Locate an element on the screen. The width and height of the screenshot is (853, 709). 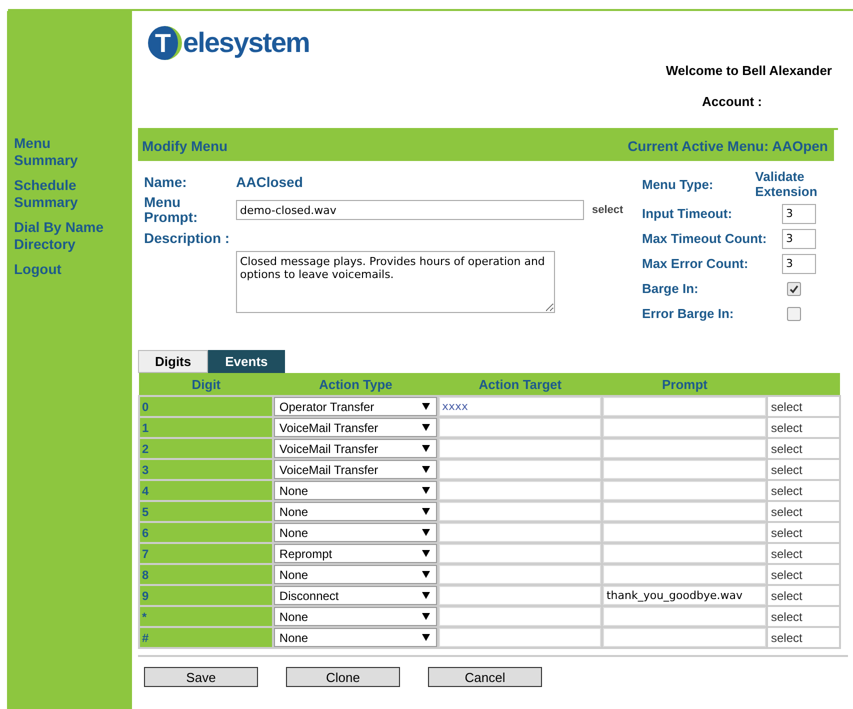
action-dropdown: Reprompt is located at coordinates (355, 553).